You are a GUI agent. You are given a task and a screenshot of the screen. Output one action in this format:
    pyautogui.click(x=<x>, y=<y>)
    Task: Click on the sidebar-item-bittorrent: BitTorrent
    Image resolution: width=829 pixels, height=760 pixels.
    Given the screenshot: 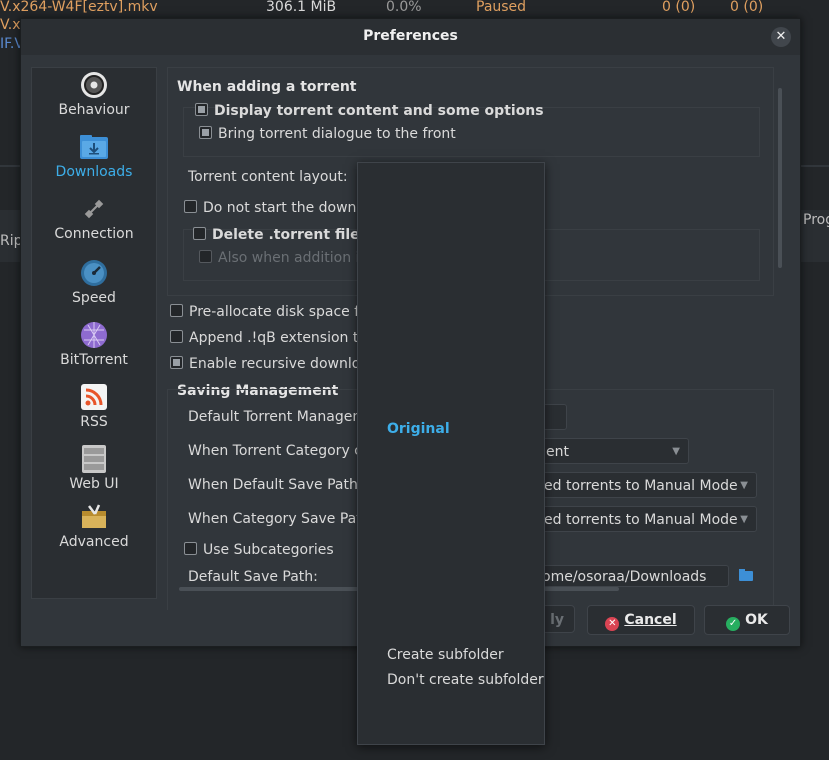 What is the action you would take?
    pyautogui.click(x=94, y=344)
    